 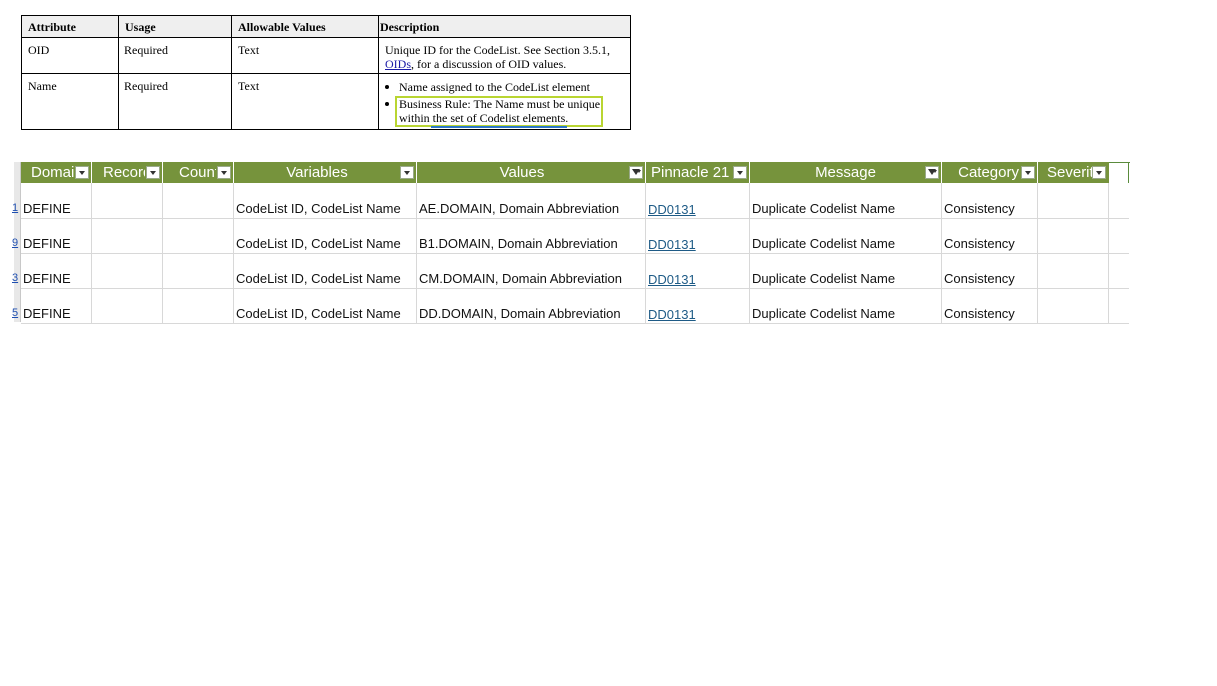 I want to click on filter-dropdown-severity, so click(x=1099, y=172).